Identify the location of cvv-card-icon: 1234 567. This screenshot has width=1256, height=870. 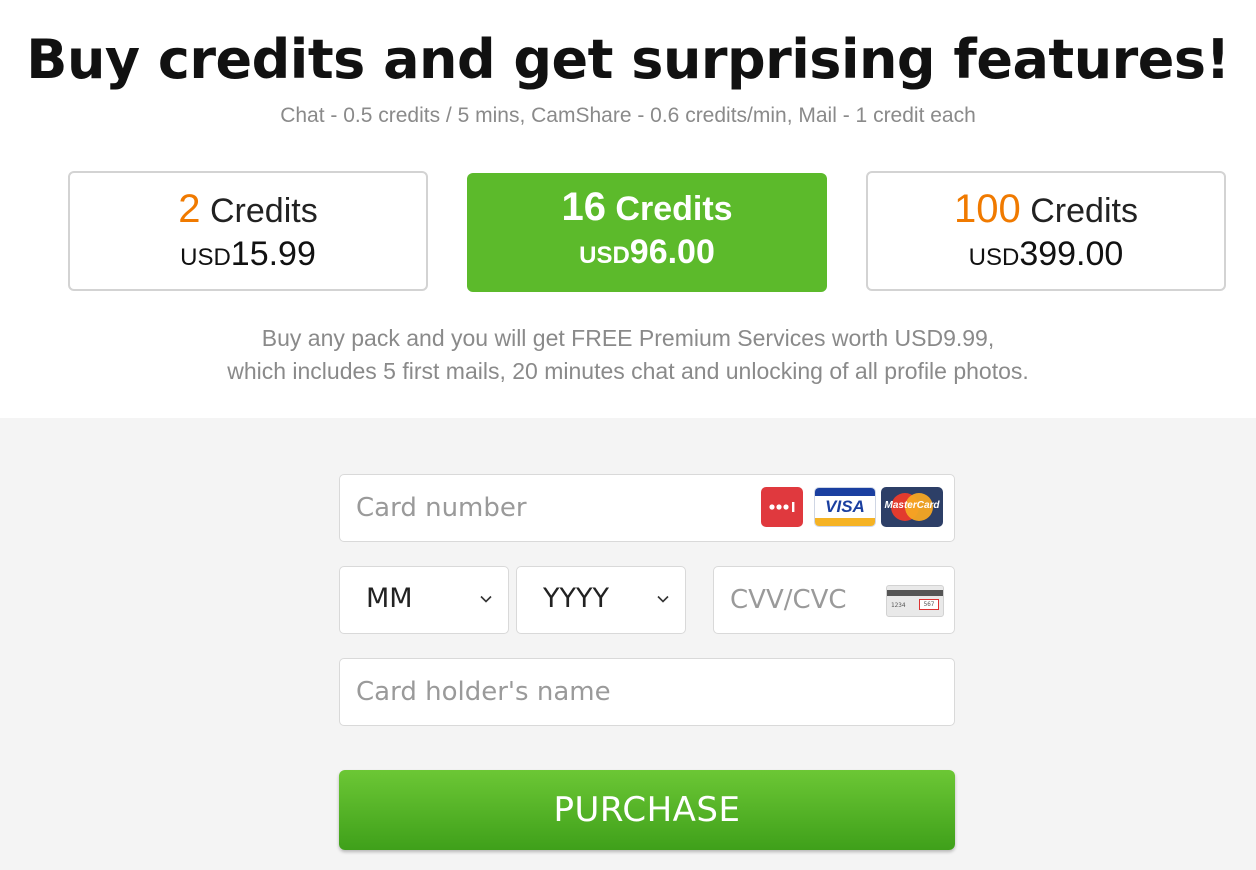
(915, 601).